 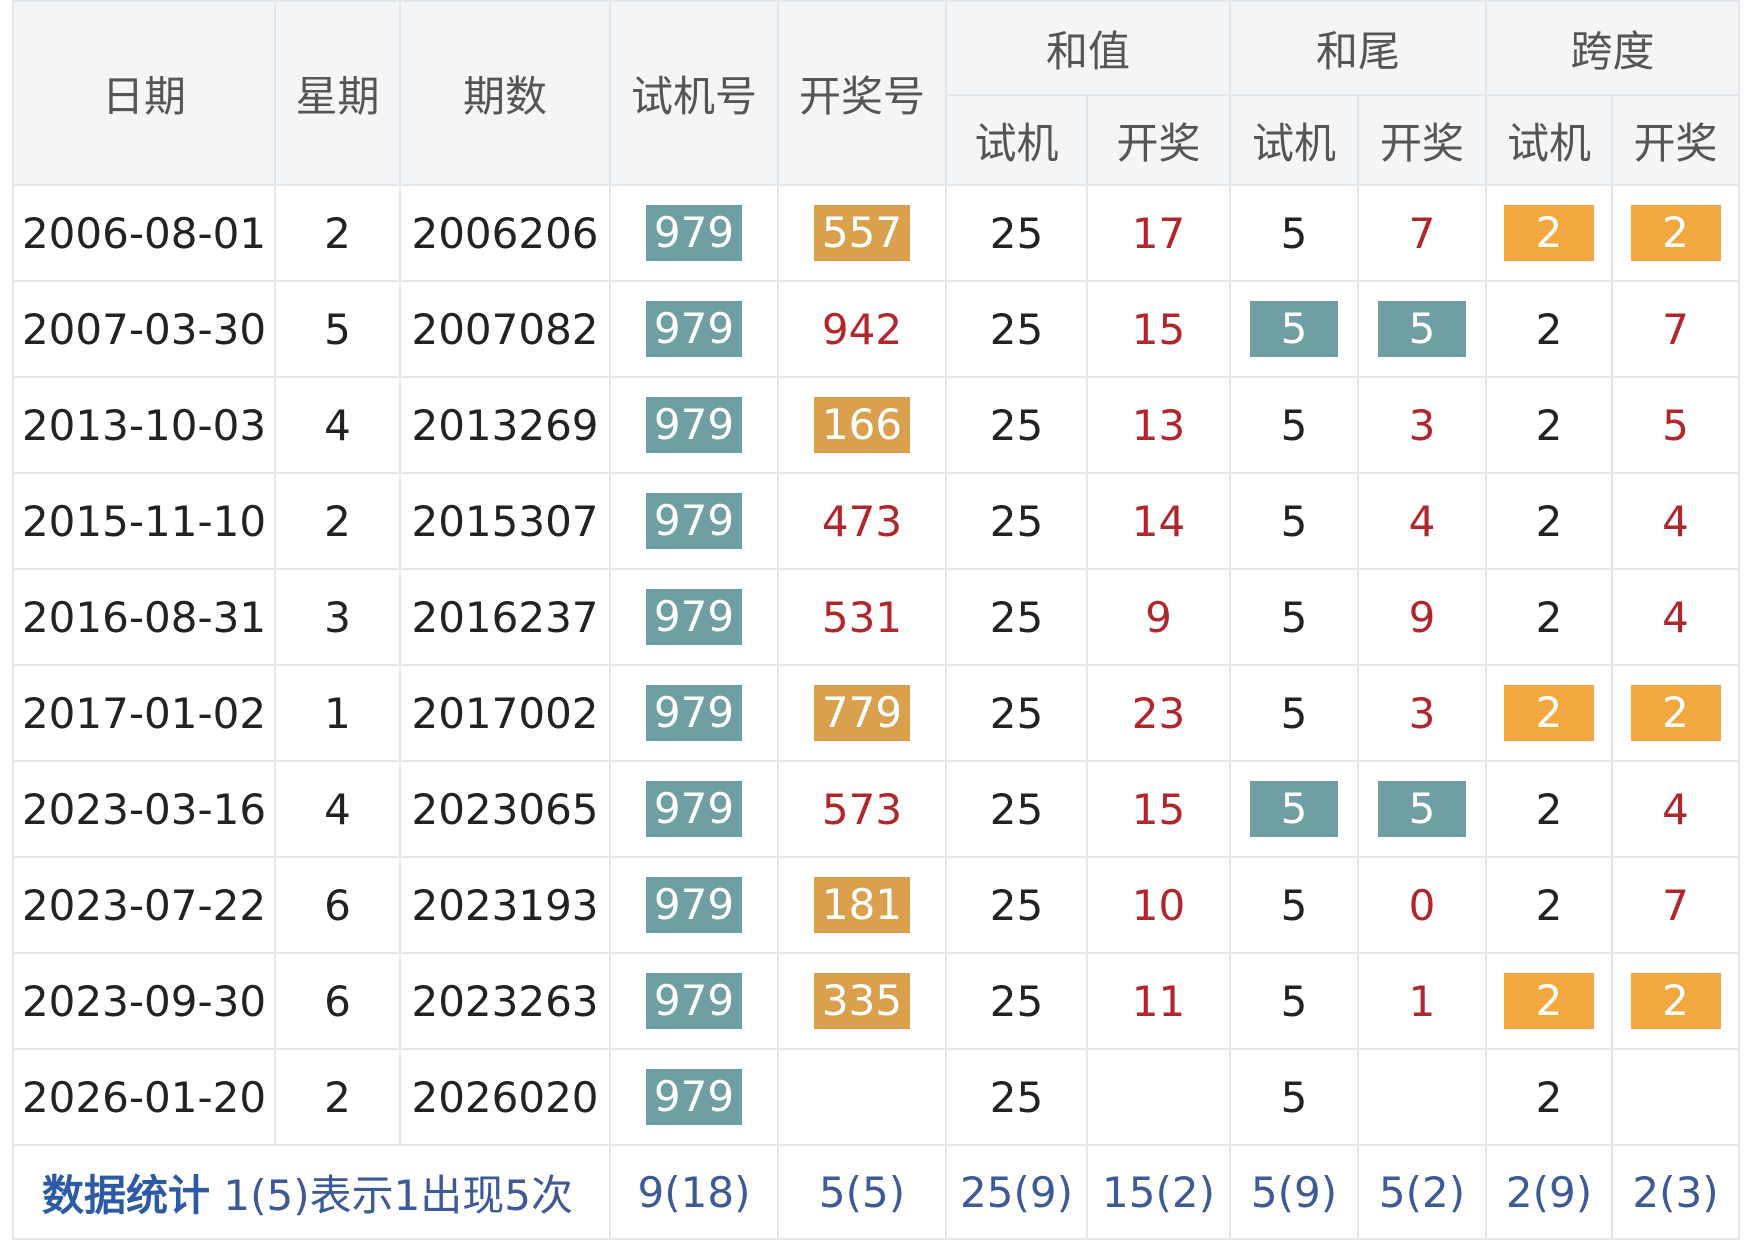 I want to click on stats-tail-draw: 5(2), so click(x=1422, y=1192).